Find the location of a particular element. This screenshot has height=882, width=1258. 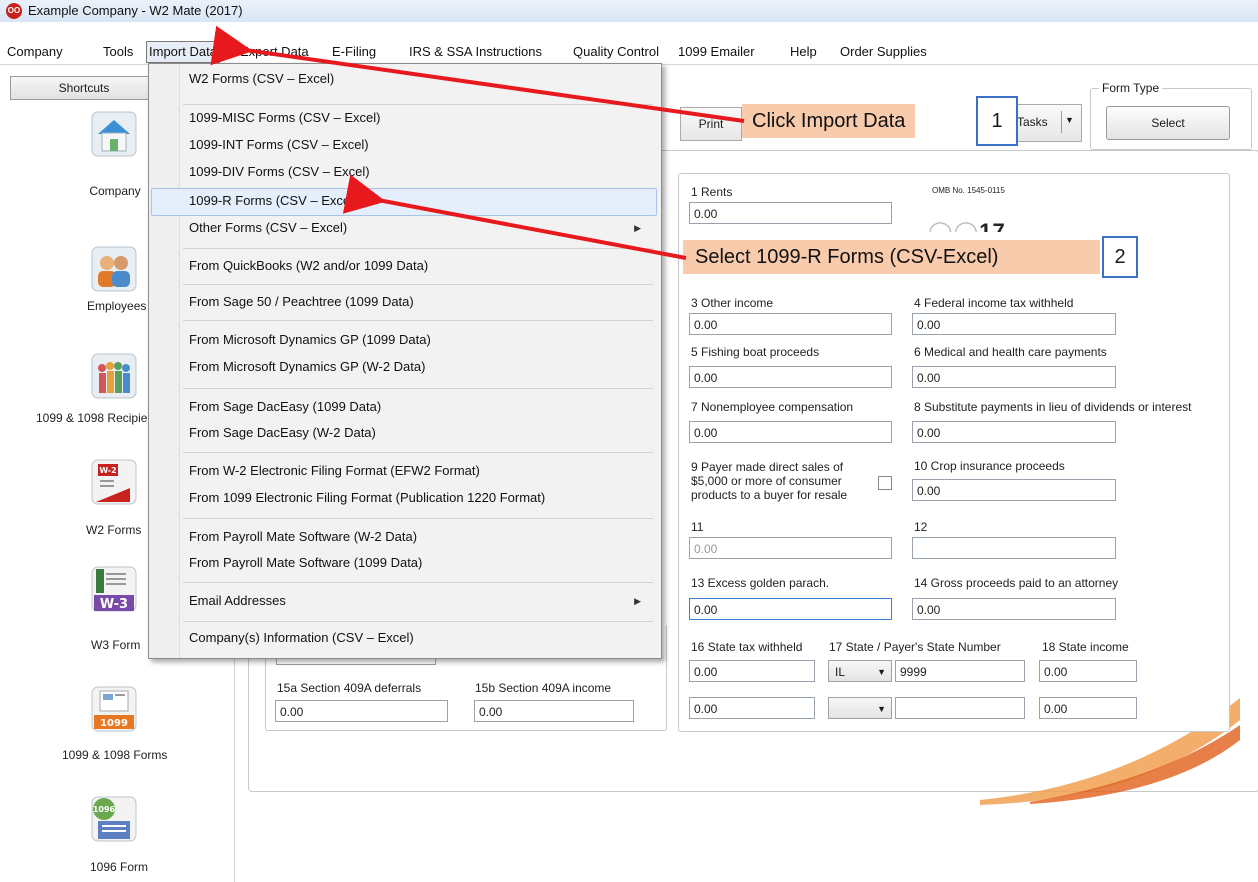

box3-field: 0.00 is located at coordinates (790, 324).